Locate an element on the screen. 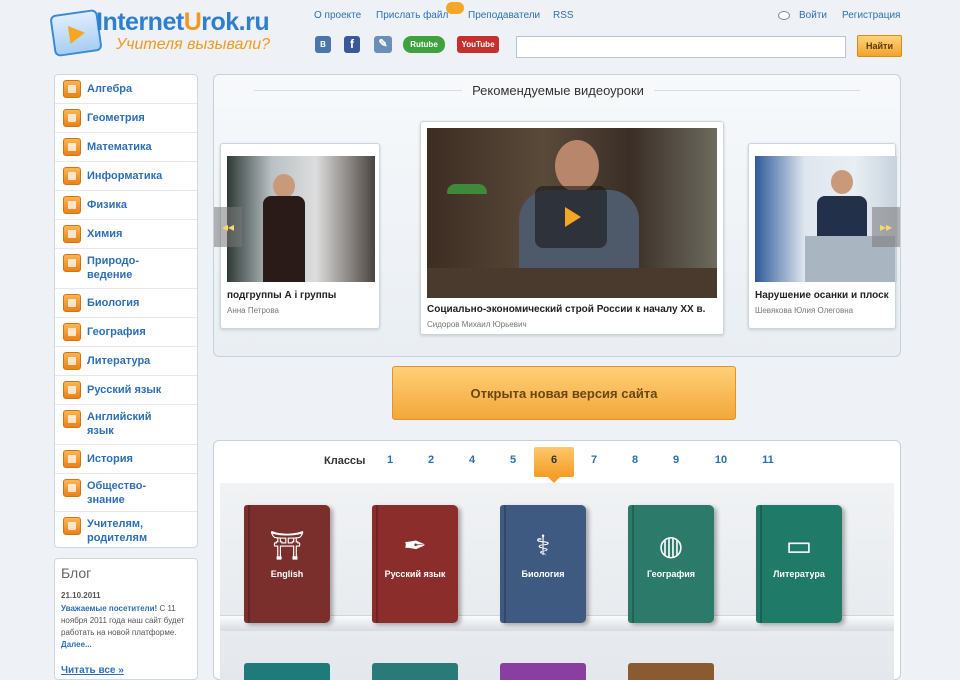 This screenshot has height=680, width=960. facebook-icon: f is located at coordinates (352, 44).